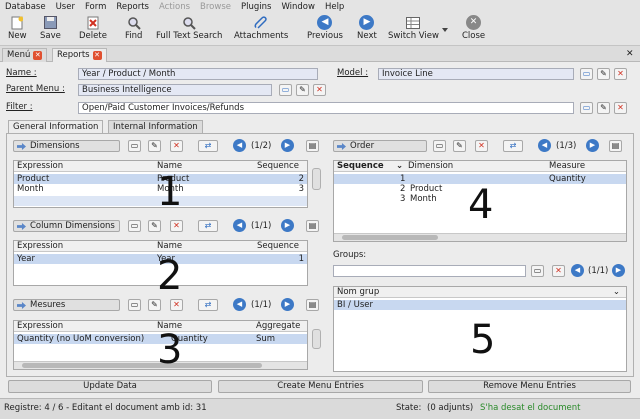 The height and width of the screenshot is (419, 640). What do you see at coordinates (316, 339) in the screenshot?
I see `measures-scrollbar` at bounding box center [316, 339].